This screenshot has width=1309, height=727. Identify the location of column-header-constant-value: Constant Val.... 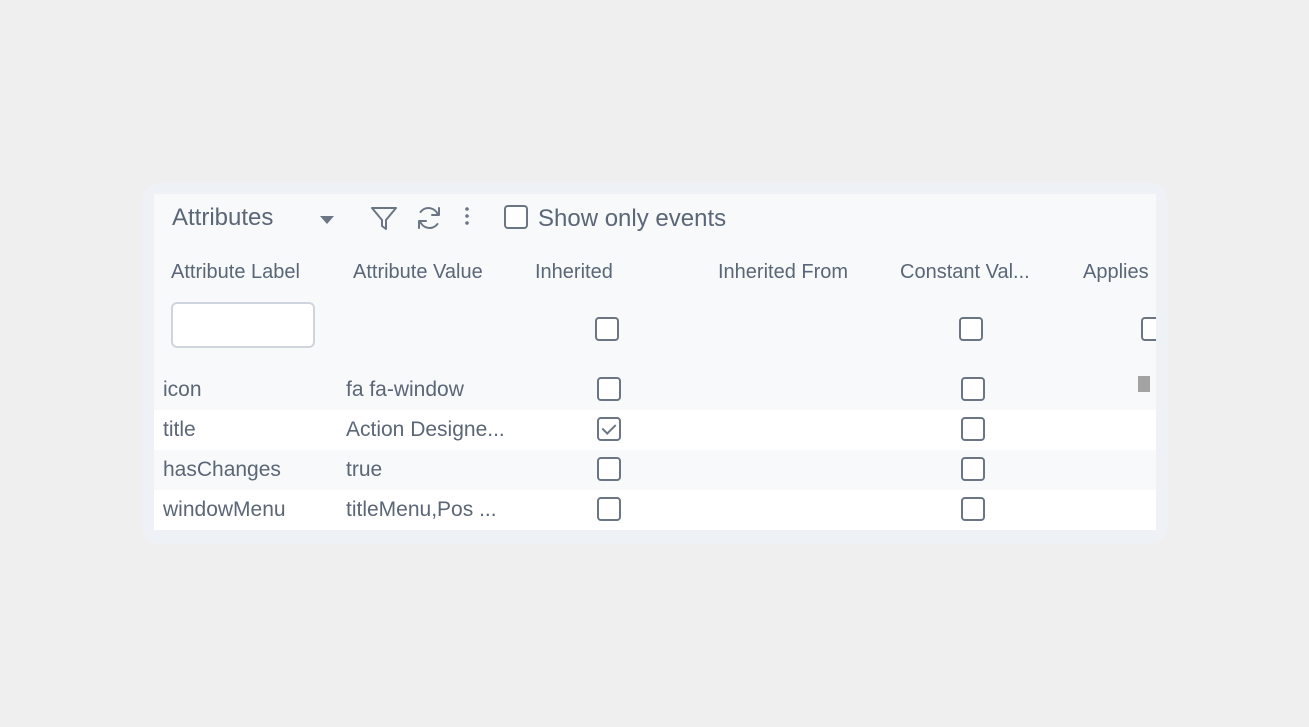
(965, 272).